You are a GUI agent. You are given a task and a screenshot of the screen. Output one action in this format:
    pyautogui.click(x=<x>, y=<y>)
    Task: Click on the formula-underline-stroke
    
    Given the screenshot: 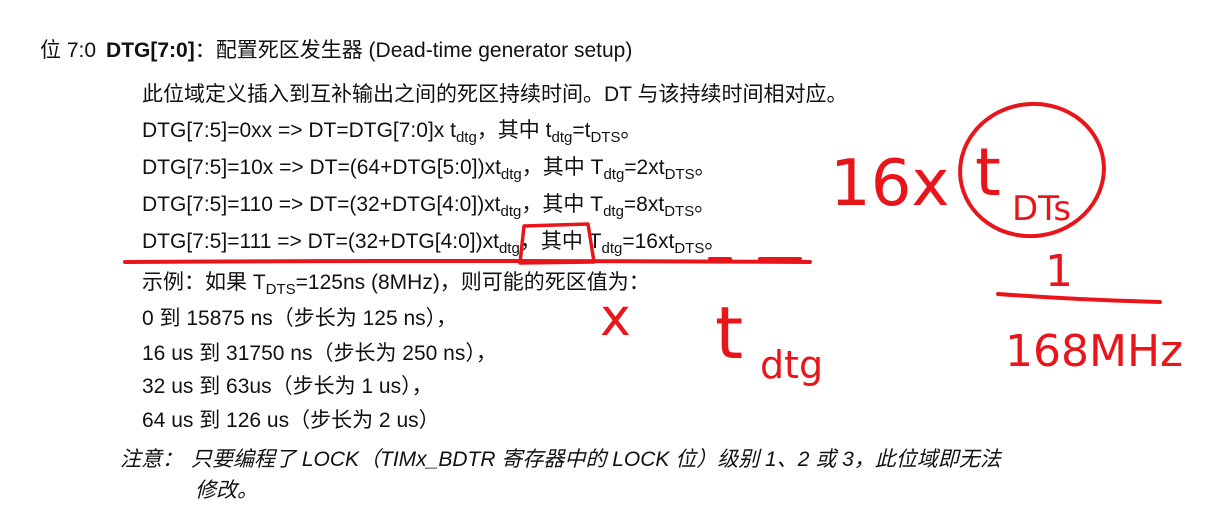 What is the action you would take?
    pyautogui.click(x=467, y=261)
    